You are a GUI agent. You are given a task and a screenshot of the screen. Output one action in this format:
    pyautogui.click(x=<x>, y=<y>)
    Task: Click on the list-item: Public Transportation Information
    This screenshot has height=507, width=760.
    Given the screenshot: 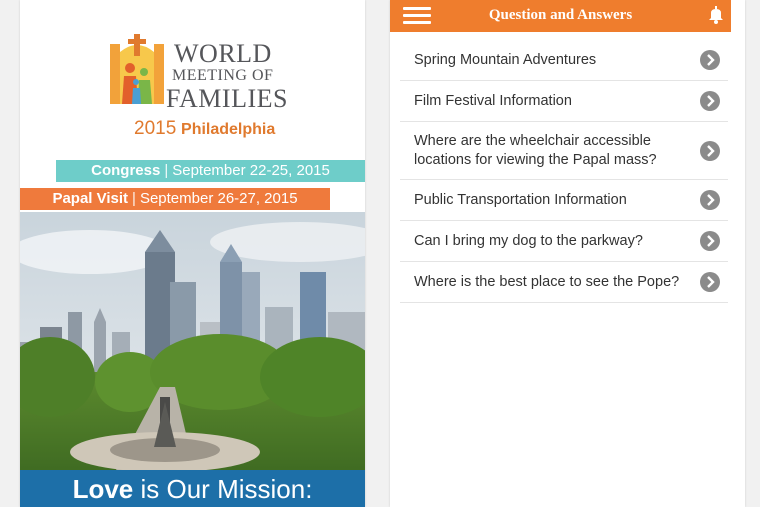 What is the action you would take?
    pyautogui.click(x=564, y=200)
    